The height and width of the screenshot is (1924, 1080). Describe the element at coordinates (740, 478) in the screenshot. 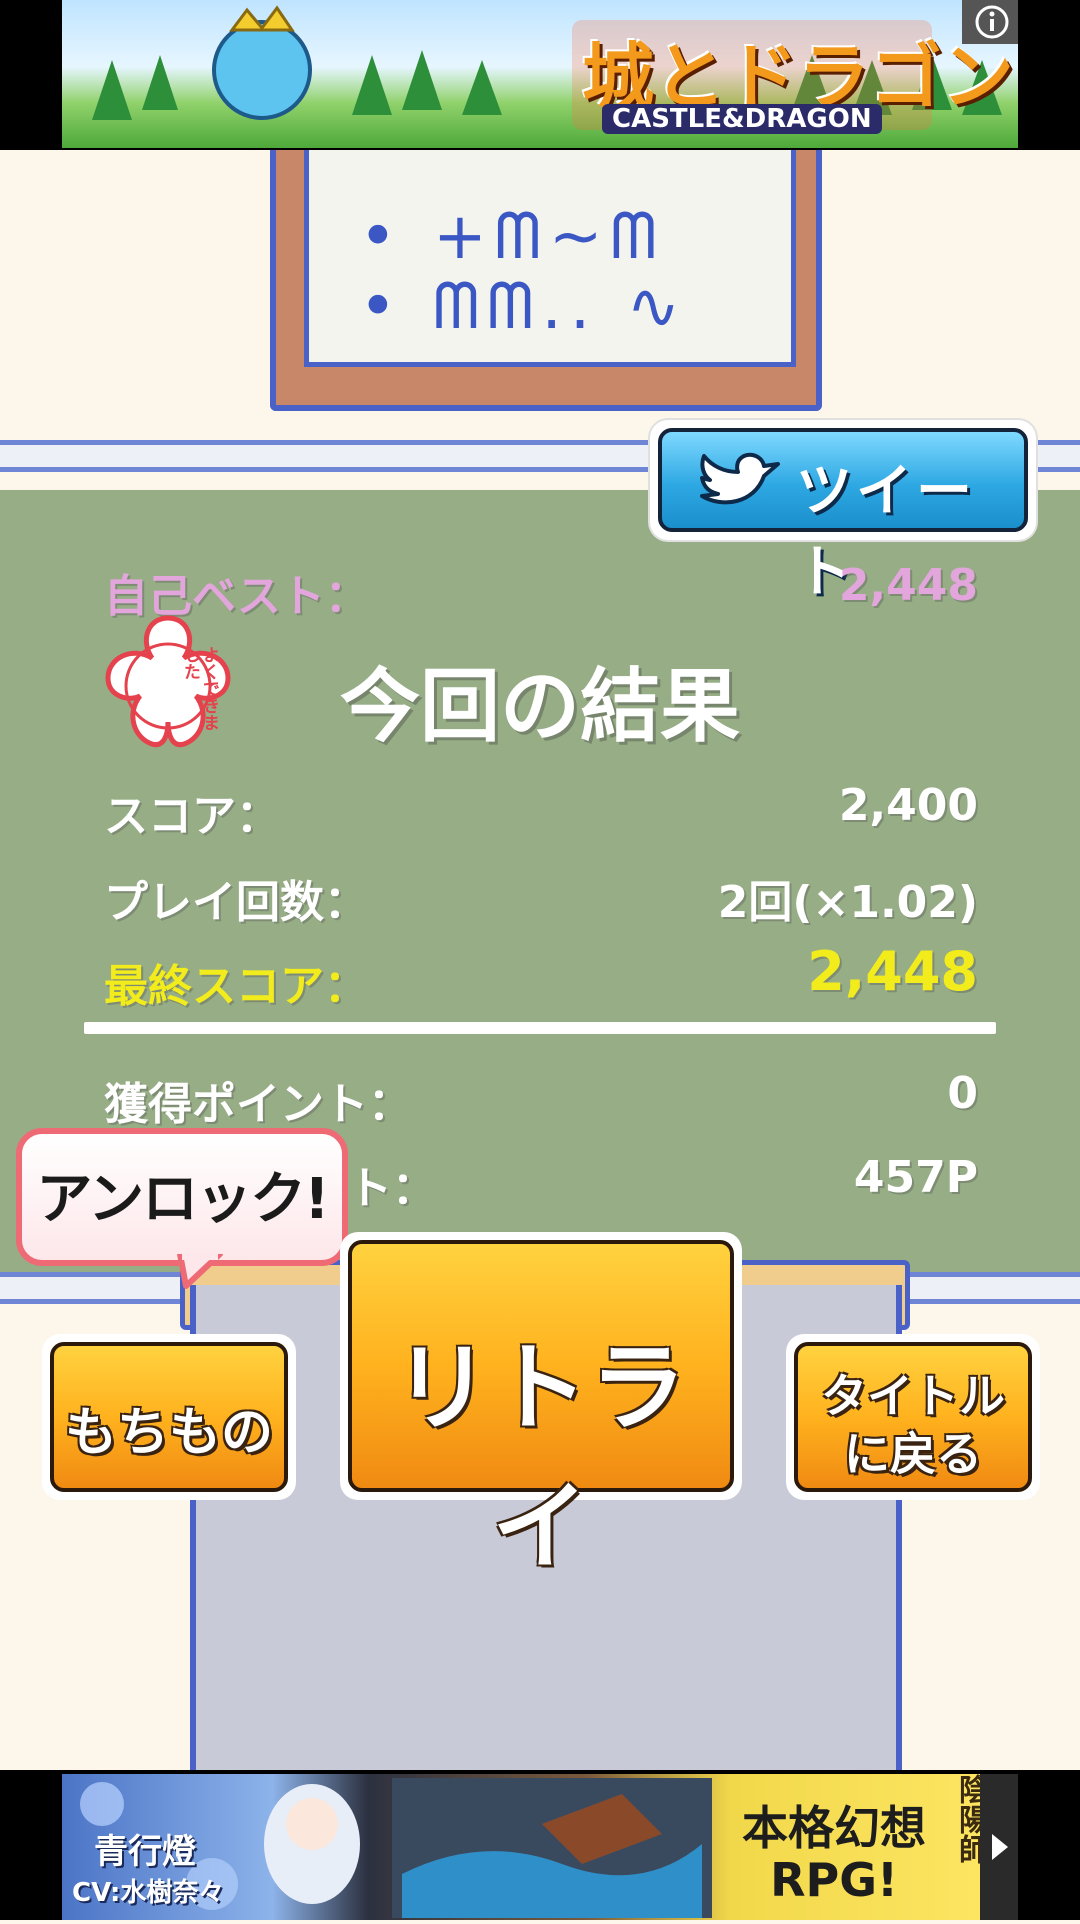

I see `twitter-bird-icon` at that location.